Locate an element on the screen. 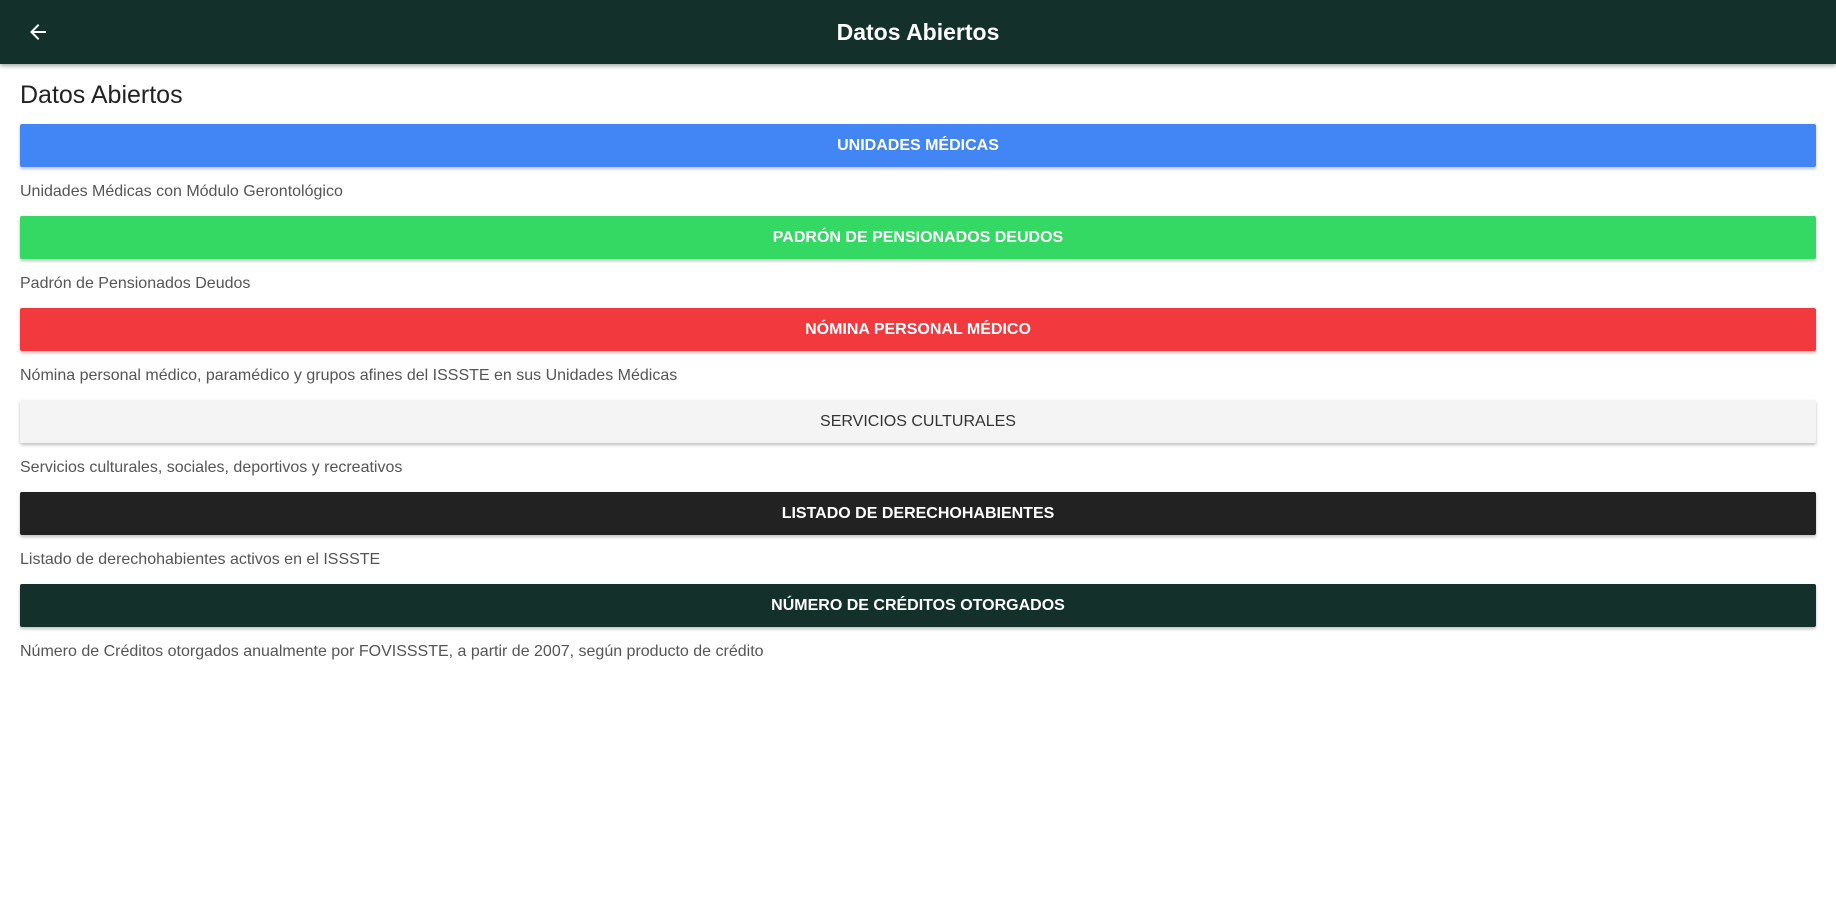 This screenshot has height=900, width=1836. back-button is located at coordinates (38, 32).